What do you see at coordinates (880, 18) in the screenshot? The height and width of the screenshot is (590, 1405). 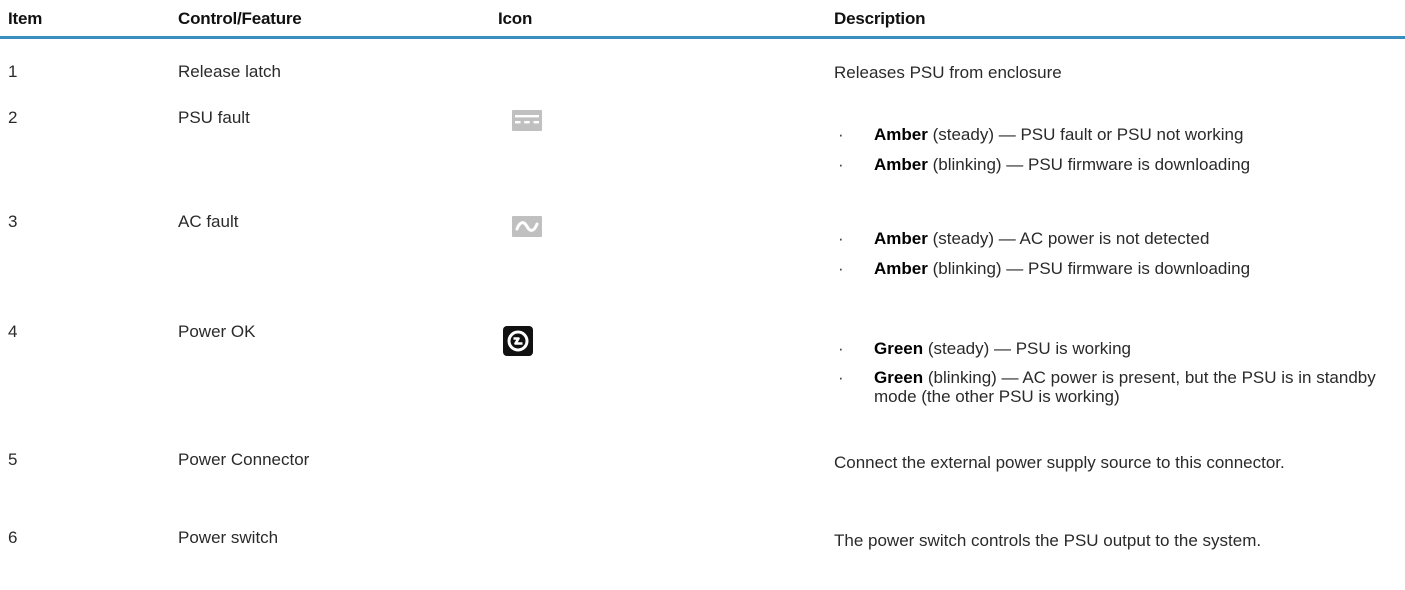 I see `header-description: Description` at bounding box center [880, 18].